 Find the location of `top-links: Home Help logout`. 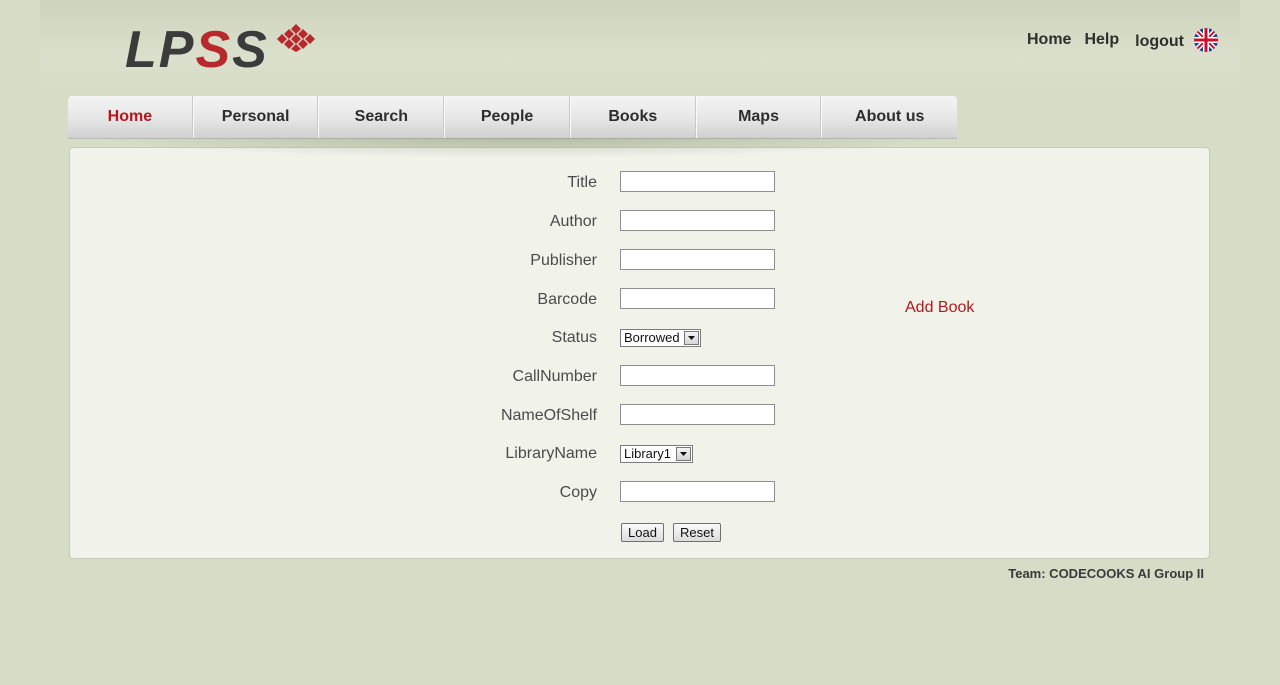

top-links: Home Help logout is located at coordinates (1116, 40).